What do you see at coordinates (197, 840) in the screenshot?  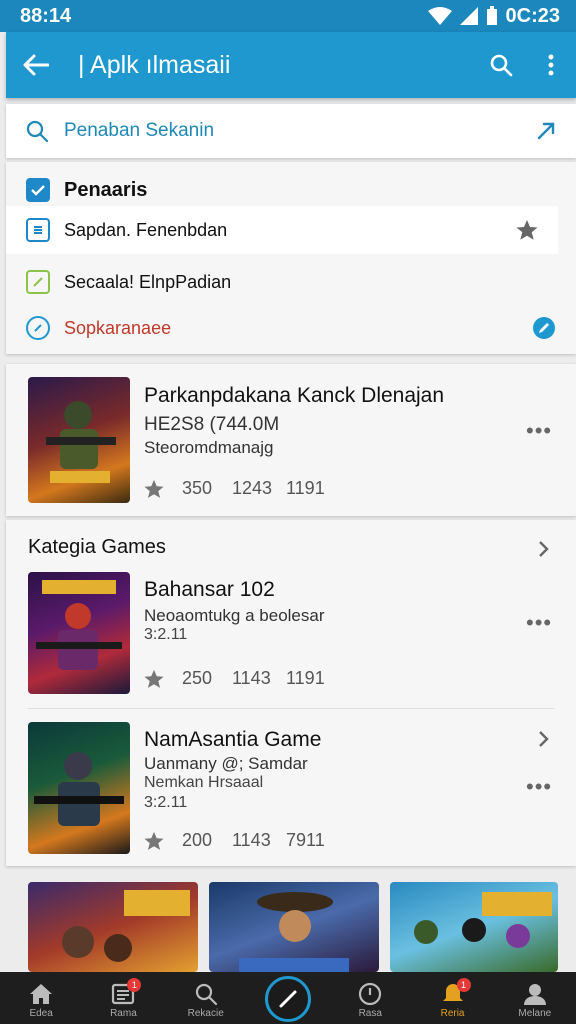 I see `stat-rating-count: 200` at bounding box center [197, 840].